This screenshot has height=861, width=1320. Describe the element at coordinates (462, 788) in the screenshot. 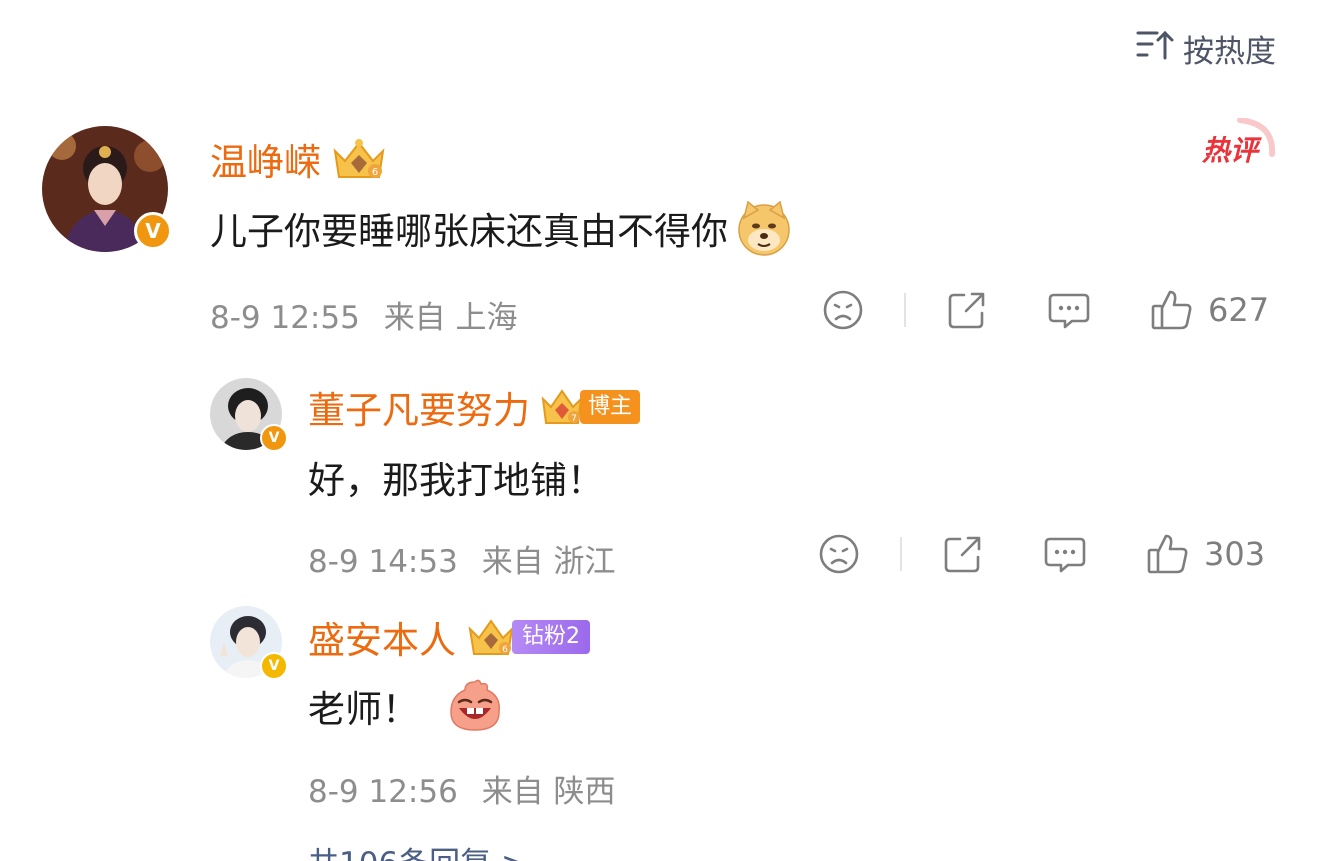

I see `reply-meta: 8-9 12:56 来自 陕西` at that location.